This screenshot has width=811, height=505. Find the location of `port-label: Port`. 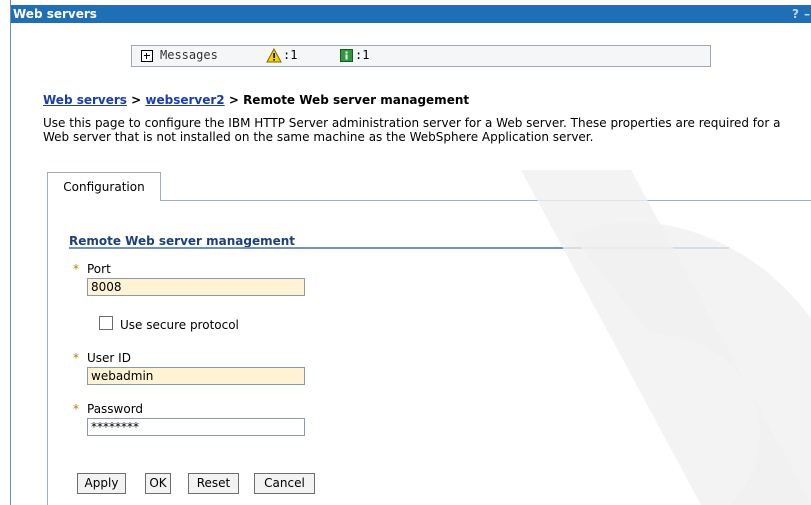

port-label: Port is located at coordinates (99, 269).